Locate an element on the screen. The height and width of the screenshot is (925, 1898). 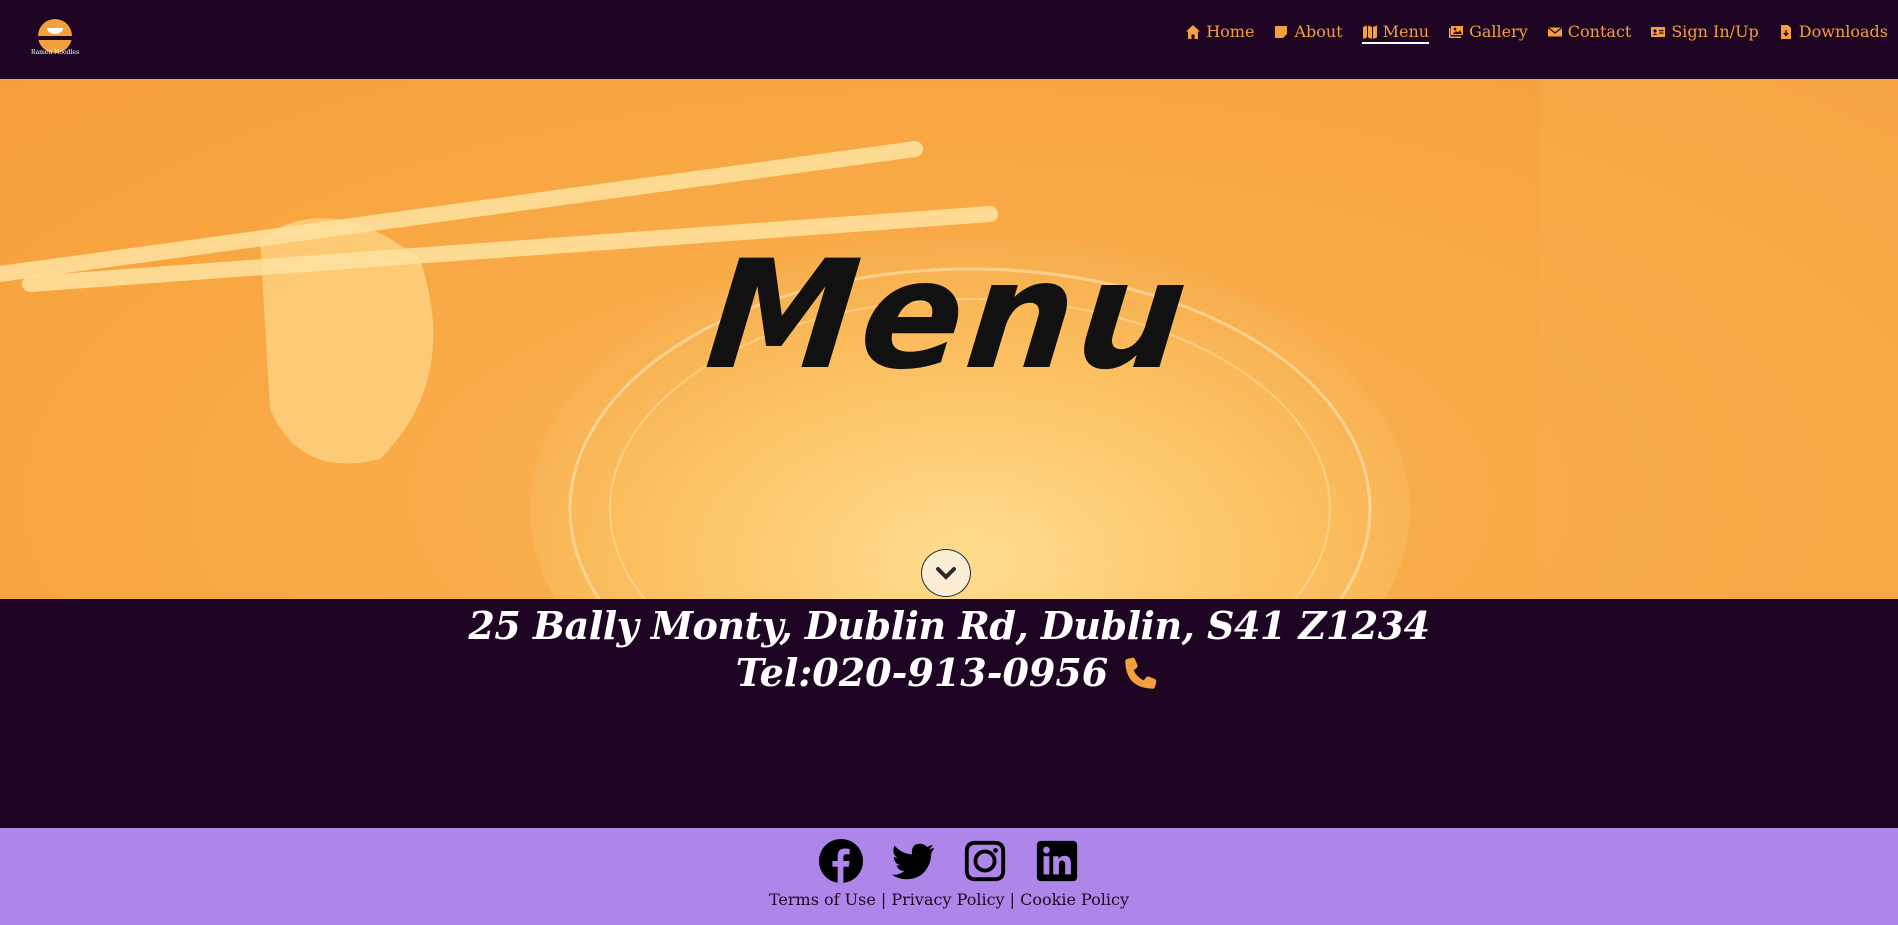
instagram-icon is located at coordinates (985, 861).